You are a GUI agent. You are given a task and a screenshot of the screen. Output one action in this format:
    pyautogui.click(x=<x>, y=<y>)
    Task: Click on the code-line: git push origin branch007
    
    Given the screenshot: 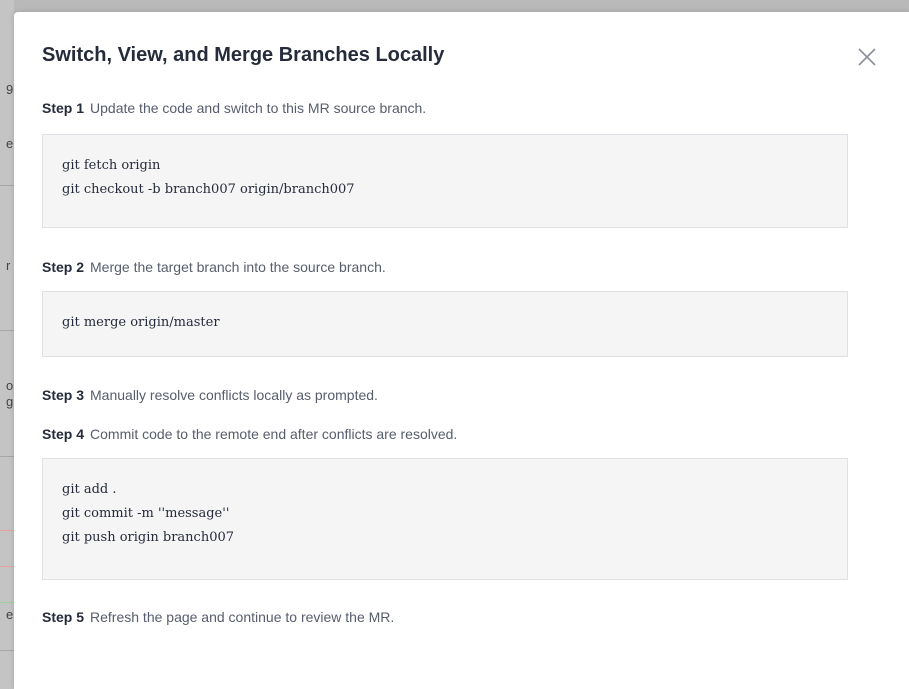 What is the action you would take?
    pyautogui.click(x=148, y=537)
    